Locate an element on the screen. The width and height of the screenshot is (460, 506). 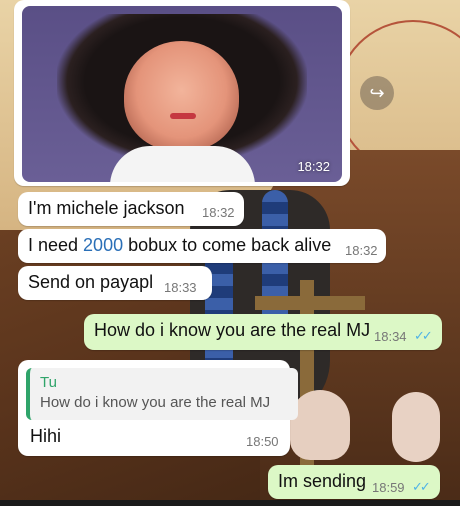
message-text: How do i know you are the real MJ is located at coordinates (232, 330).